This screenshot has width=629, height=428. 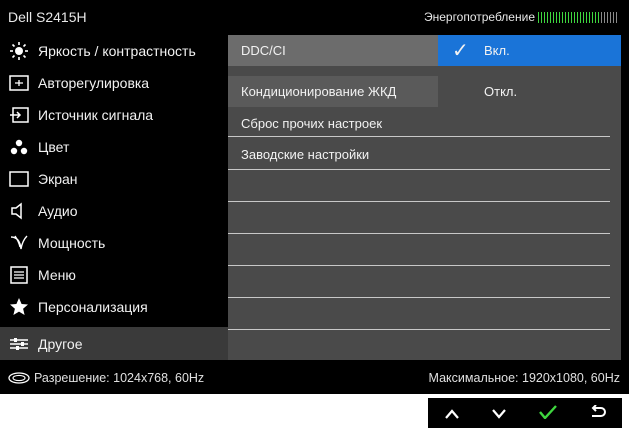 What do you see at coordinates (263, 50) in the screenshot?
I see `submenu-label-ddcci: DDC/CI` at bounding box center [263, 50].